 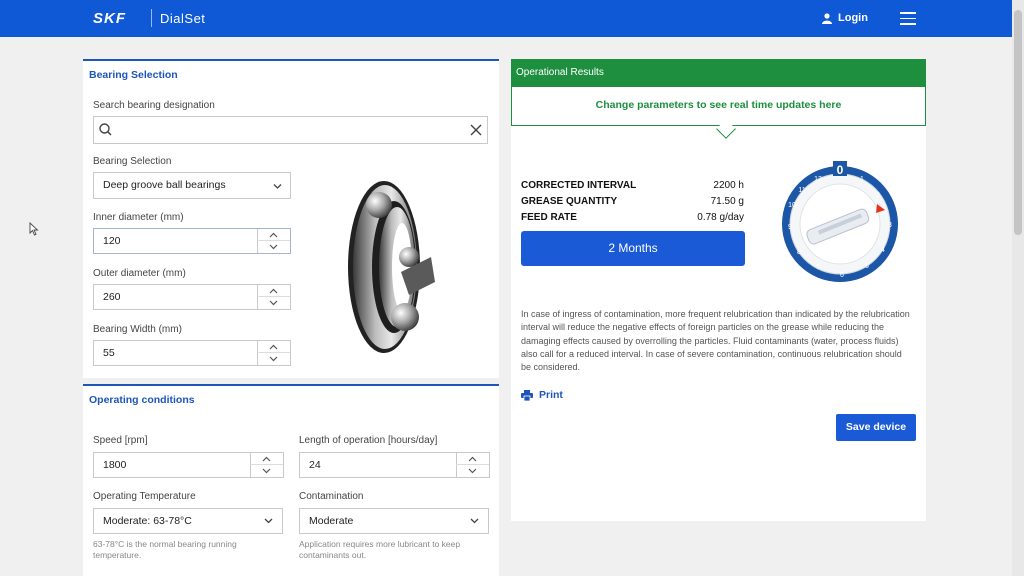 I want to click on search-input, so click(x=290, y=130).